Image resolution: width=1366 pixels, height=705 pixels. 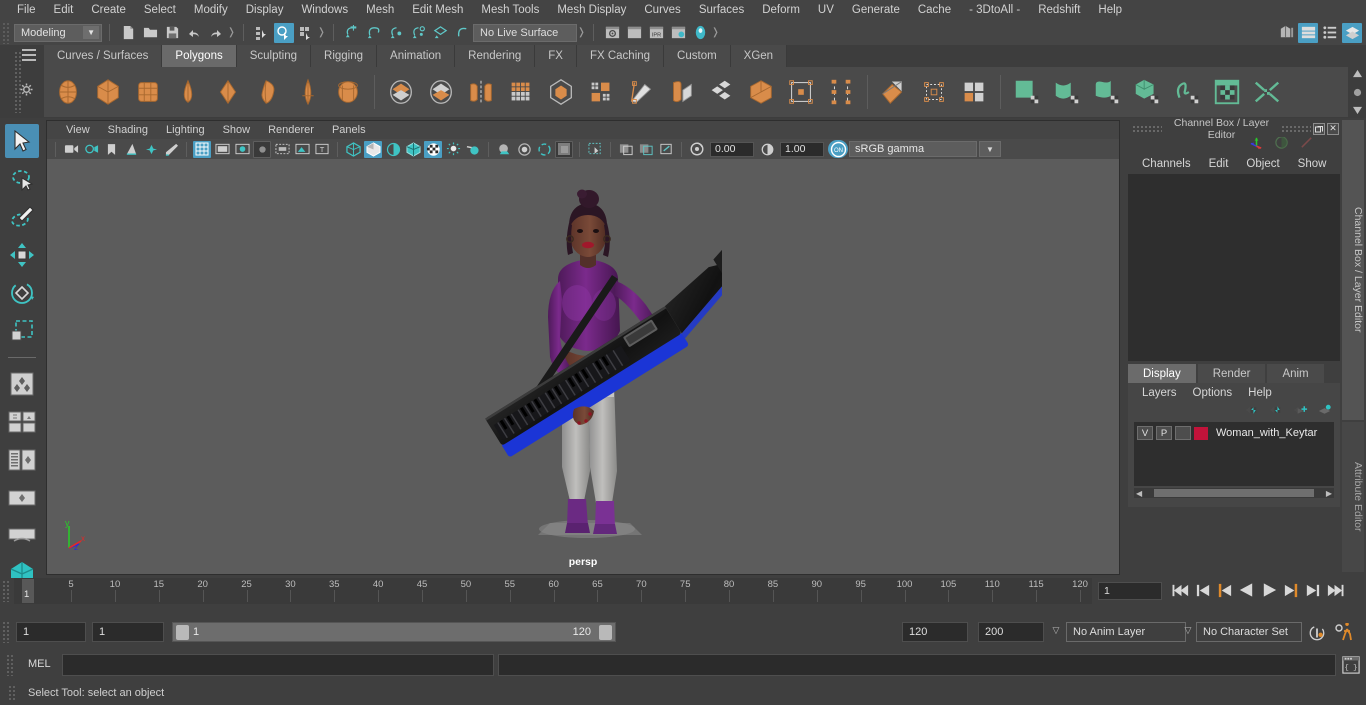 I want to click on gate-mask-icon, so click(x=262, y=149).